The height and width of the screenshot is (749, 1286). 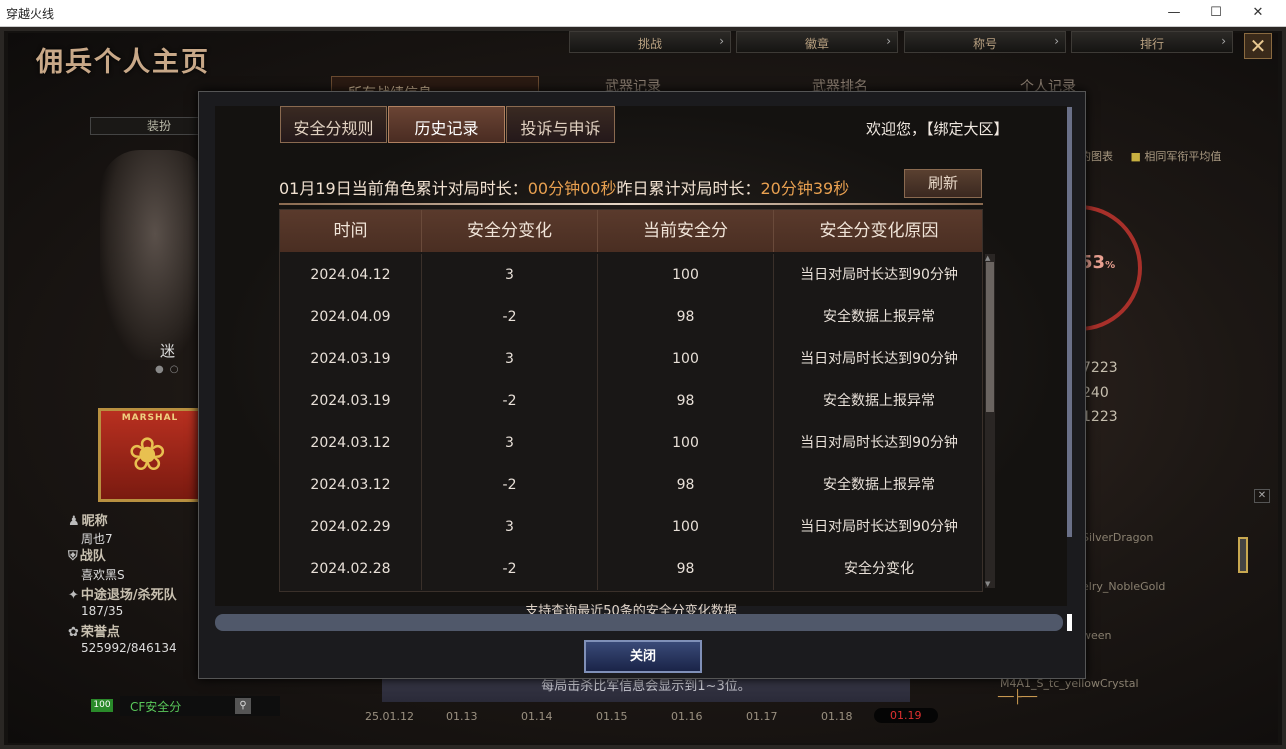 I want to click on topnav-label: 排行, so click(x=1152, y=44).